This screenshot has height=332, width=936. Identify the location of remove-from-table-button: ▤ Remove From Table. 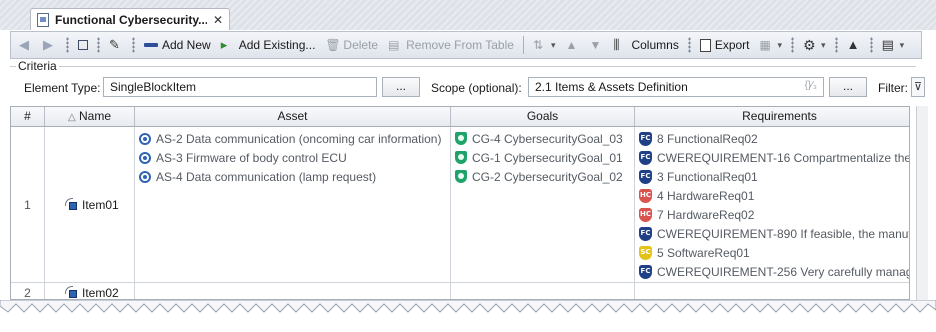
(451, 45).